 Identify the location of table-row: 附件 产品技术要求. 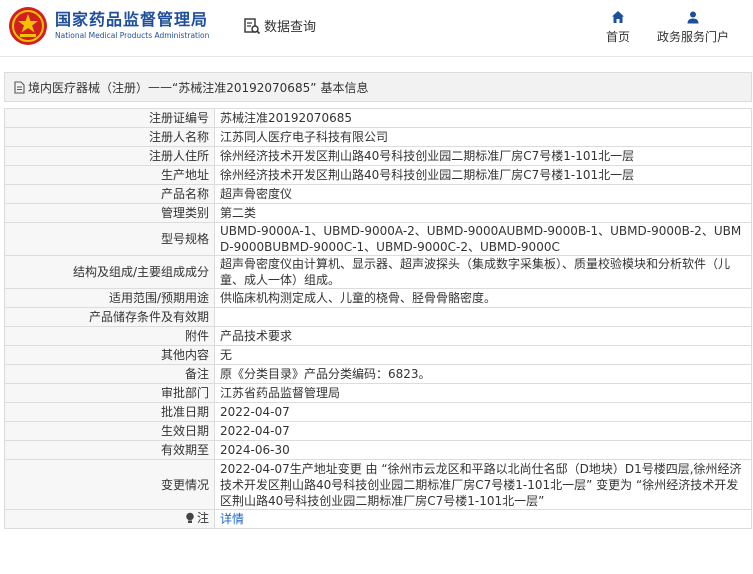
(378, 336).